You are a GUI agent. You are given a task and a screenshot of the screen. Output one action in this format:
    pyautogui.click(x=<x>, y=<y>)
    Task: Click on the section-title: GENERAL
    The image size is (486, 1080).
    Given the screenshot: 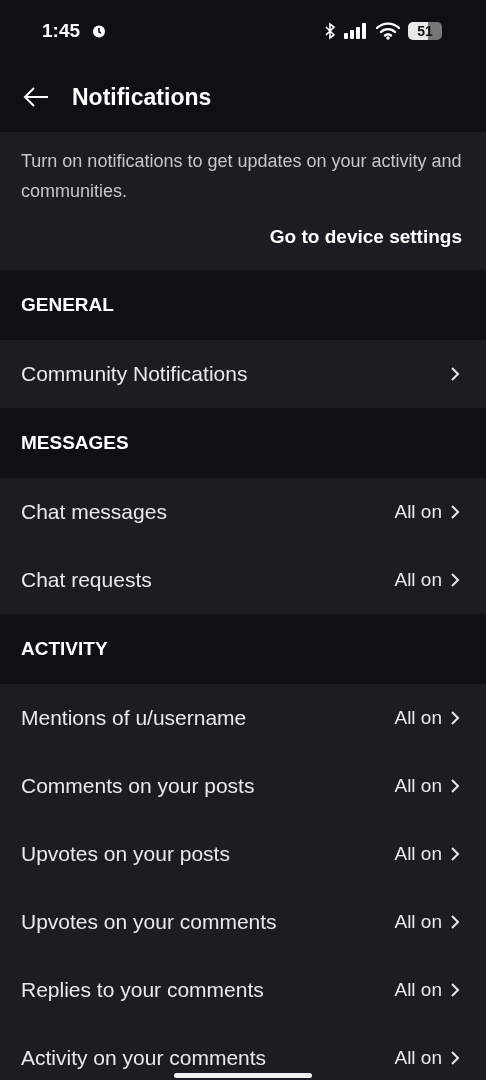 What is the action you would take?
    pyautogui.click(x=67, y=305)
    